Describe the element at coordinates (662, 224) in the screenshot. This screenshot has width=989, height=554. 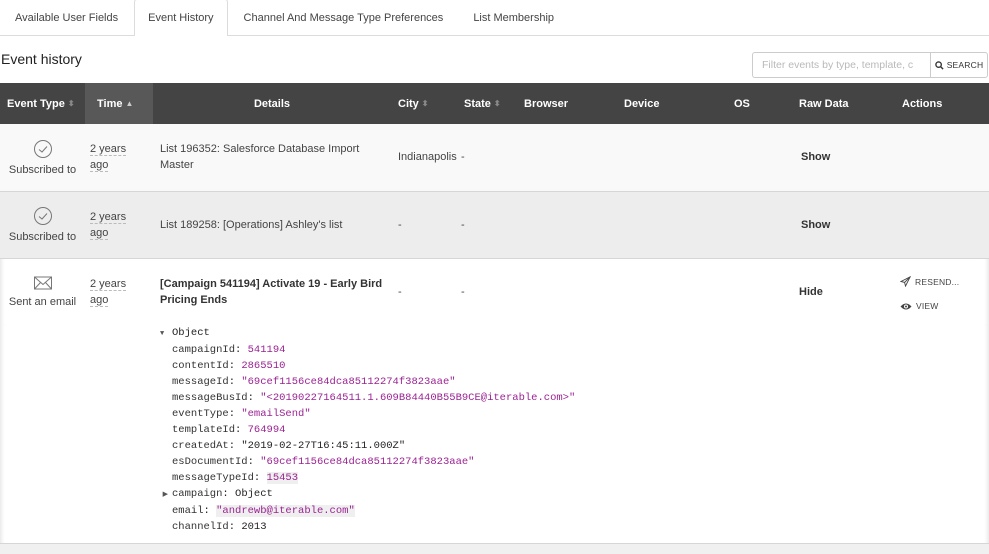
I see `device-cell` at that location.